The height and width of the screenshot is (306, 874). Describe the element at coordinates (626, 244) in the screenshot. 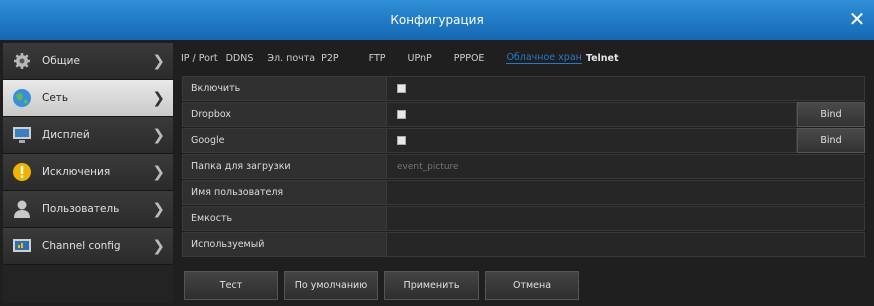

I see `used-value` at that location.